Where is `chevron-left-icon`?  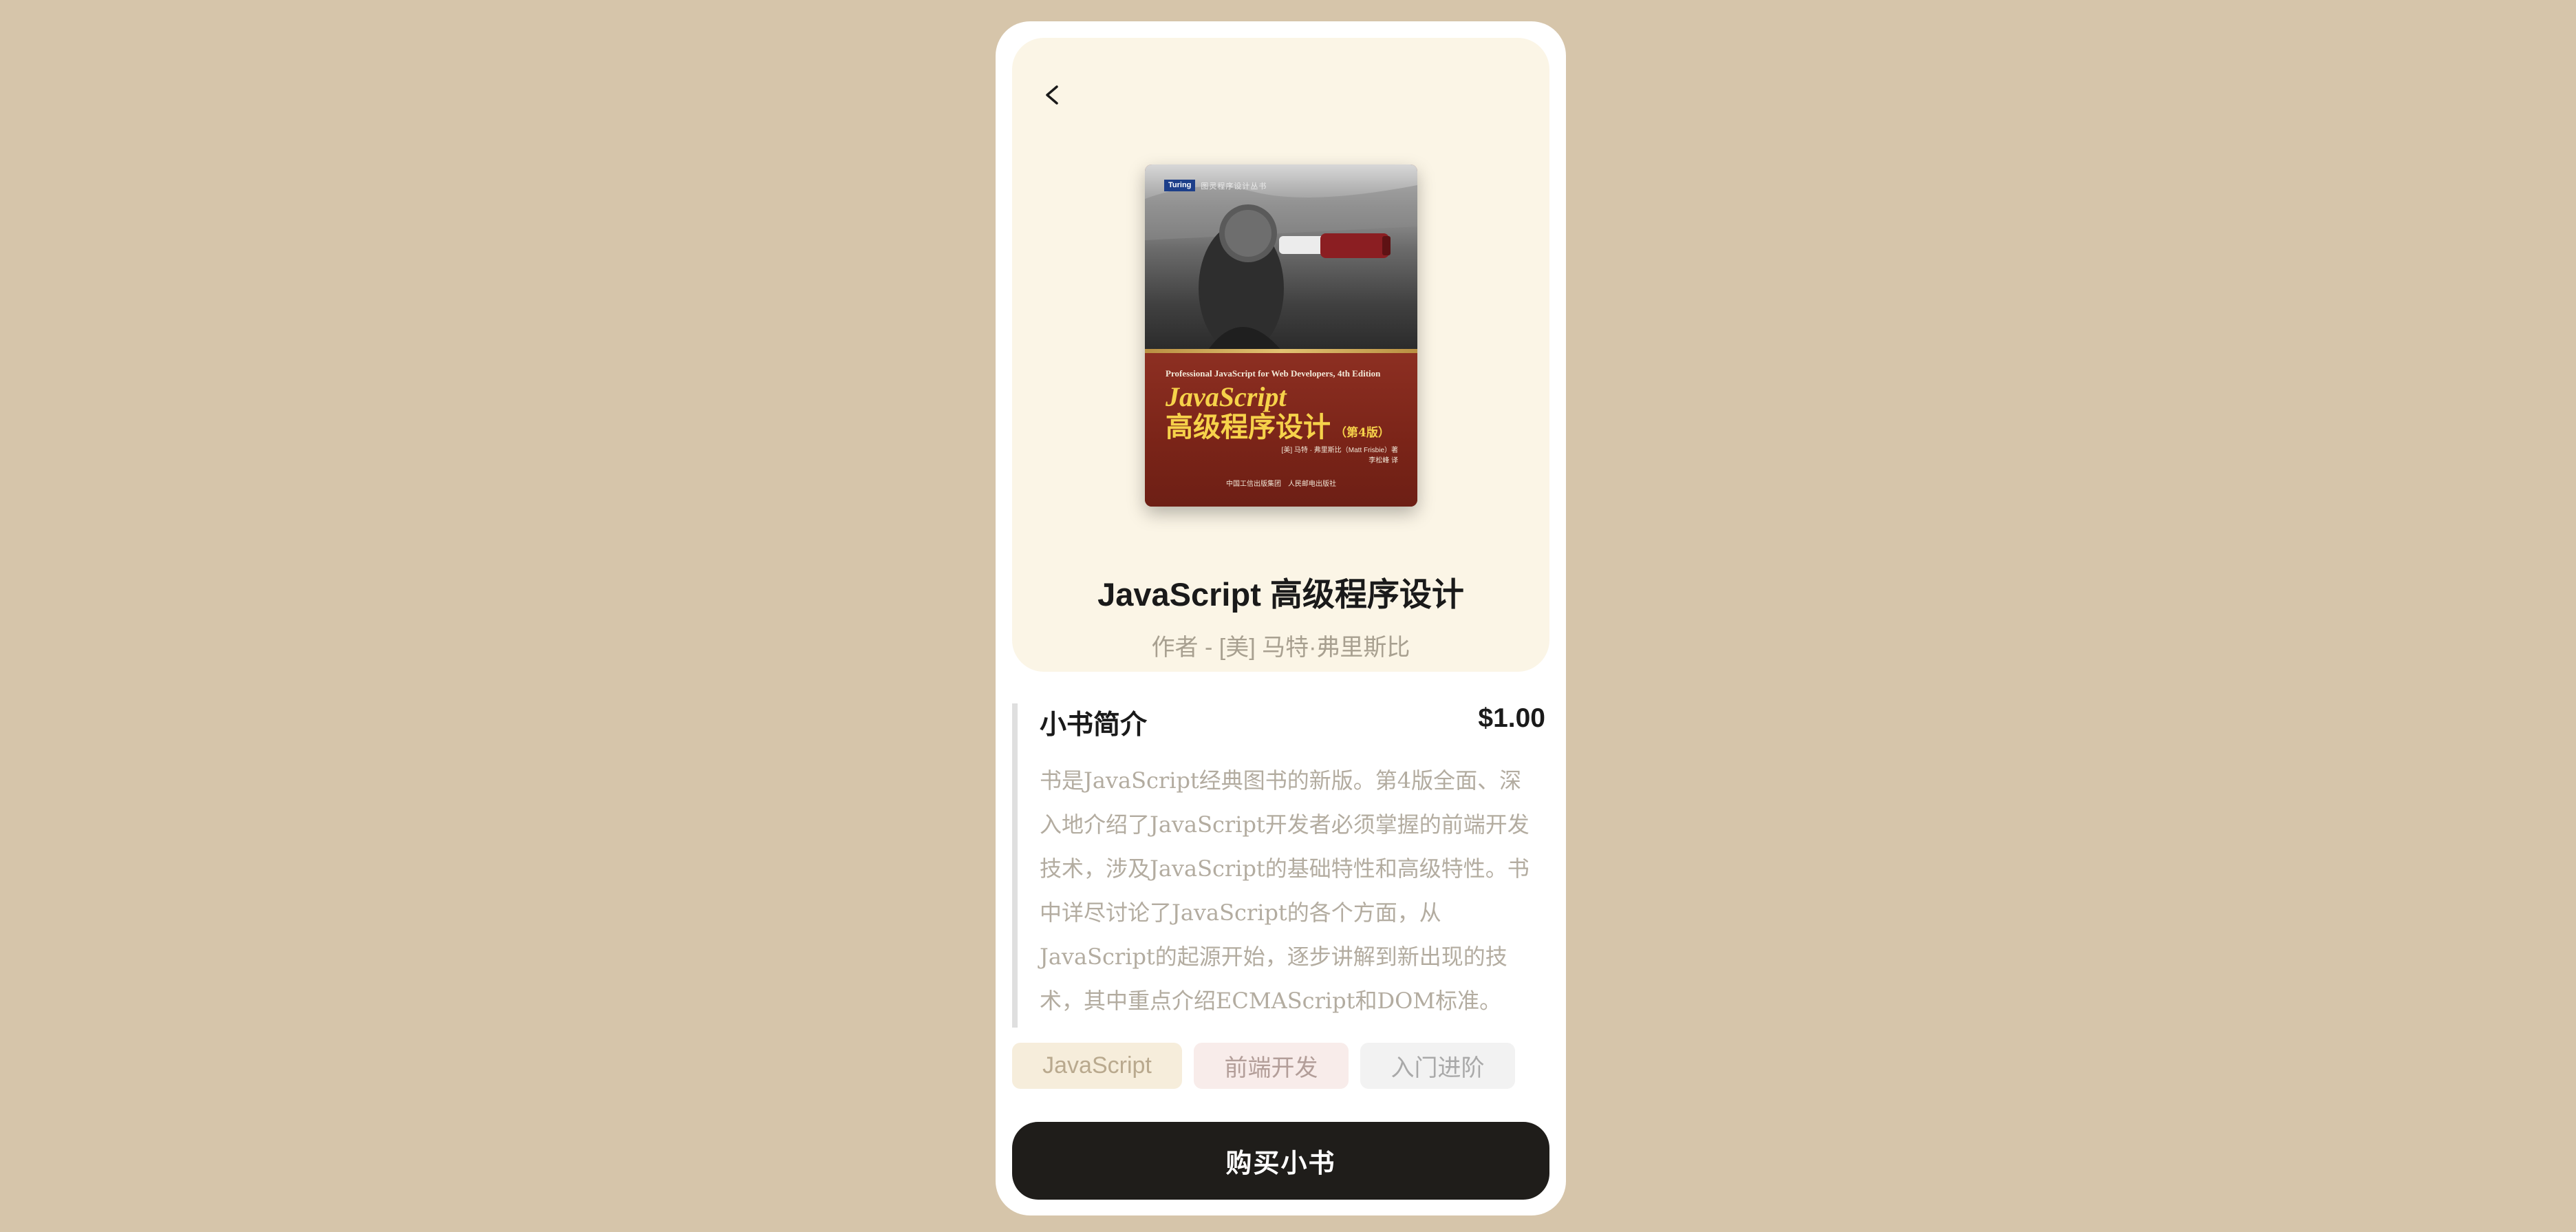 chevron-left-icon is located at coordinates (1052, 95).